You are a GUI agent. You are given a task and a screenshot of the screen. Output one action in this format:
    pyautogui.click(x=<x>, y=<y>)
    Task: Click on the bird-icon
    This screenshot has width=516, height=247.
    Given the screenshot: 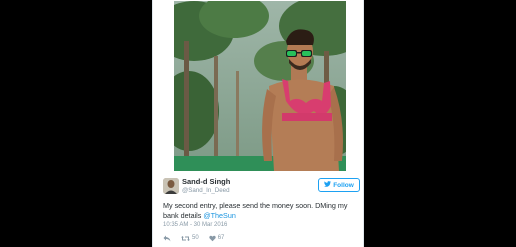 What is the action you would take?
    pyautogui.click(x=328, y=185)
    